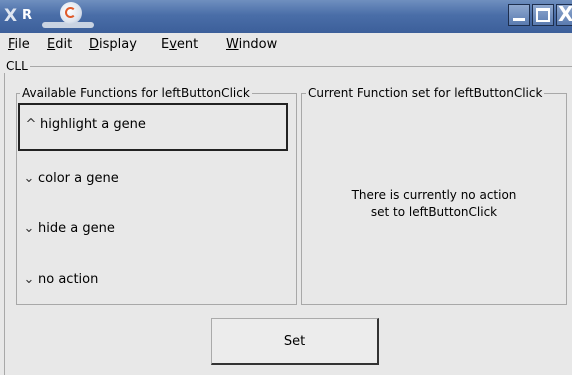 Image resolution: width=572 pixels, height=375 pixels. I want to click on set-button: Set, so click(295, 341).